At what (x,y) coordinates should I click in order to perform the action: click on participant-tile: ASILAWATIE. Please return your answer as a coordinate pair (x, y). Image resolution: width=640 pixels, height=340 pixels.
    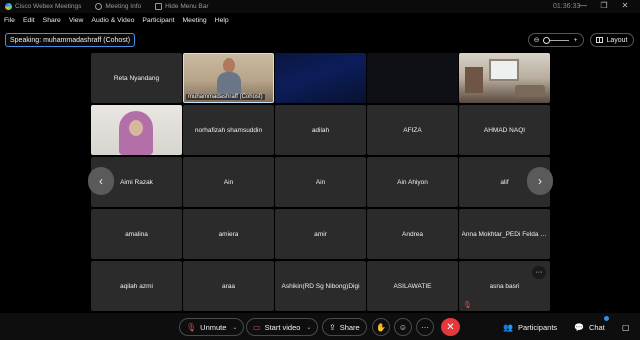
    Looking at the image, I should click on (412, 286).